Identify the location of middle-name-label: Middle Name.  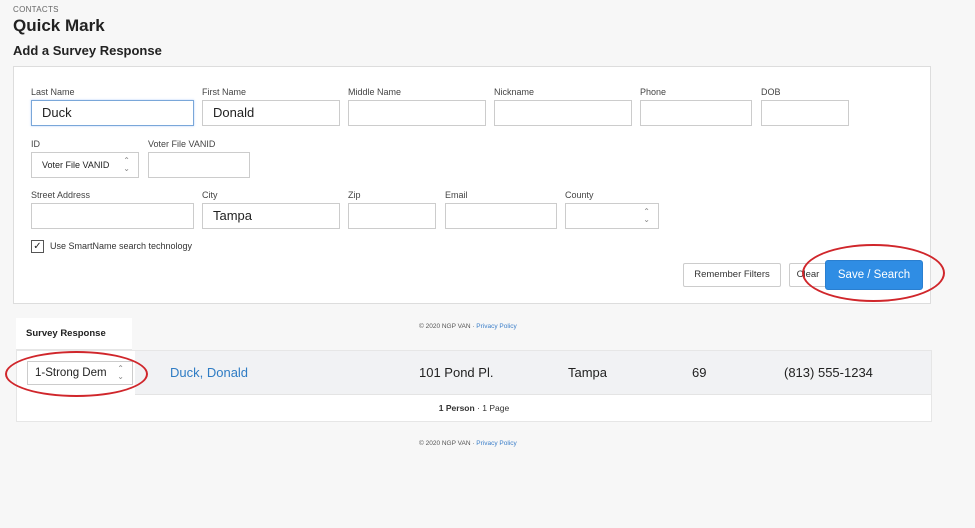
(375, 92).